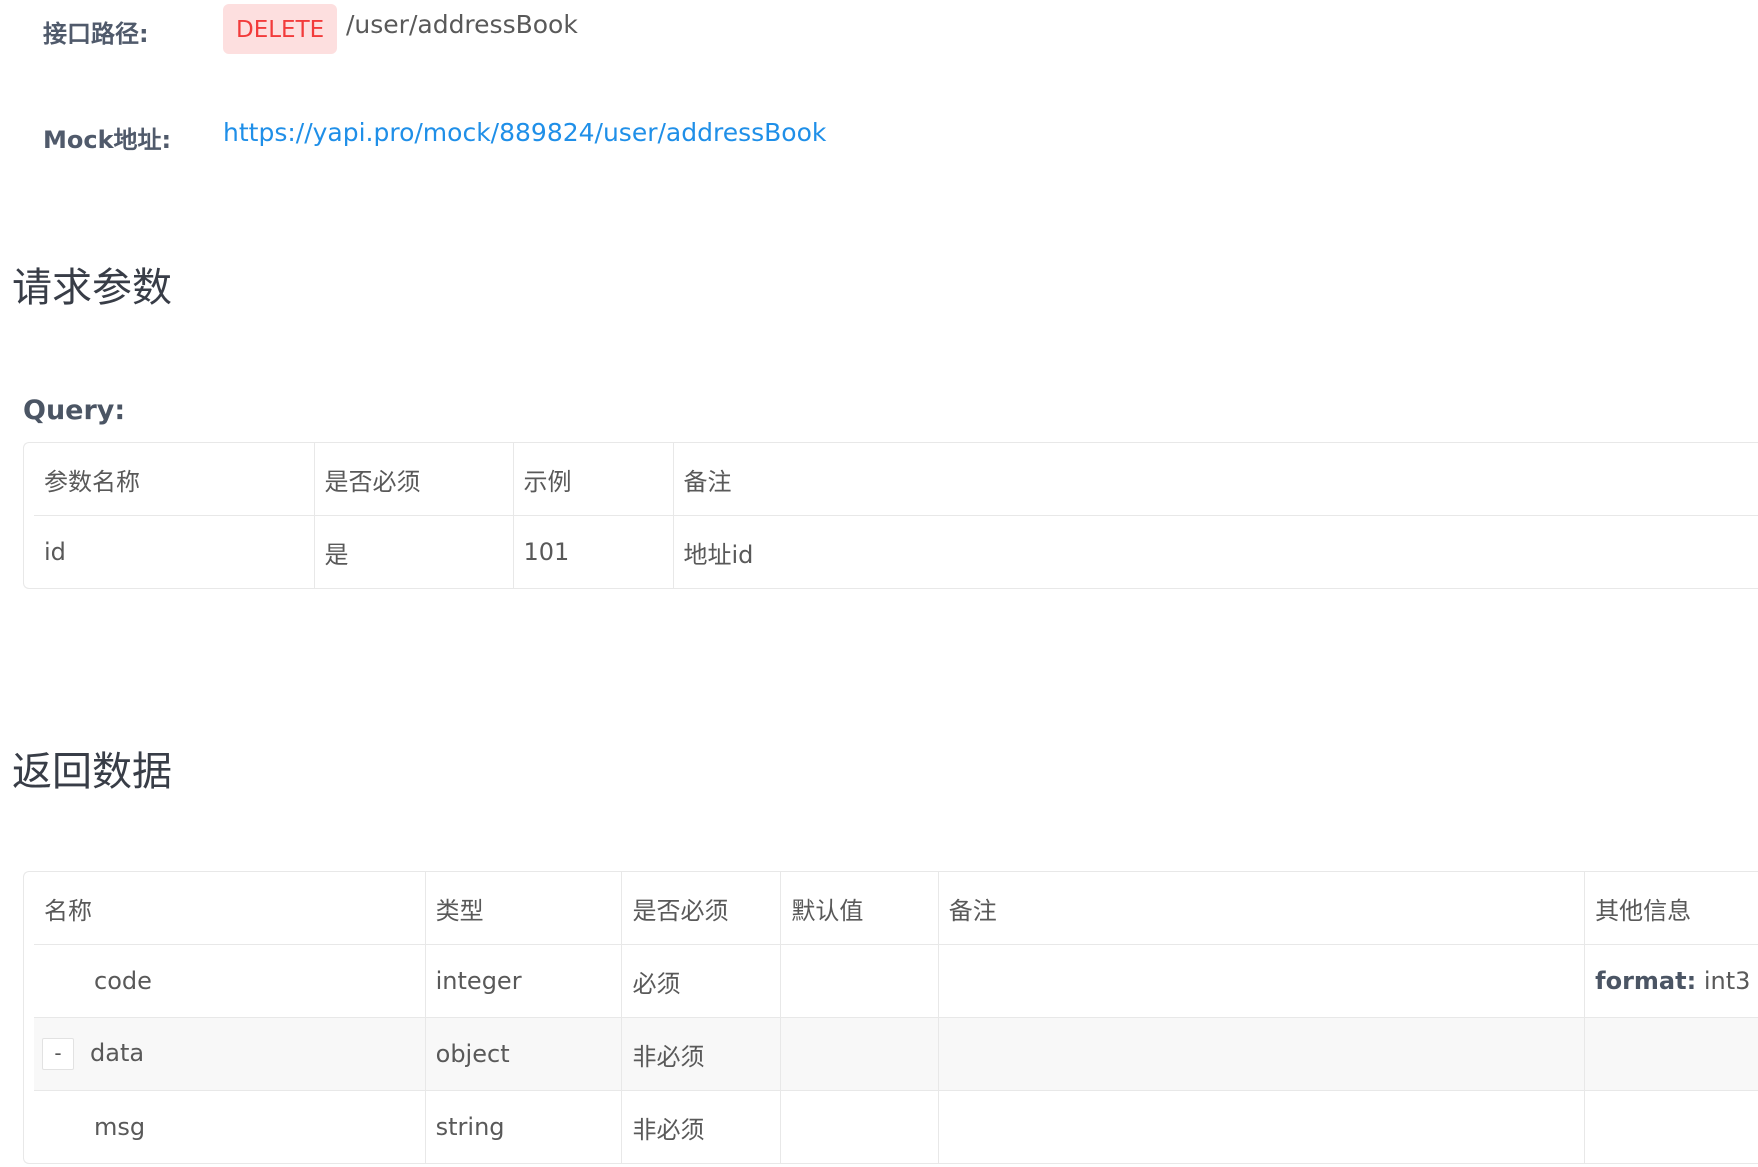  I want to click on query-table: 参数名称 是否必须 示例 备注 id 是 101 地址id, so click(890, 515).